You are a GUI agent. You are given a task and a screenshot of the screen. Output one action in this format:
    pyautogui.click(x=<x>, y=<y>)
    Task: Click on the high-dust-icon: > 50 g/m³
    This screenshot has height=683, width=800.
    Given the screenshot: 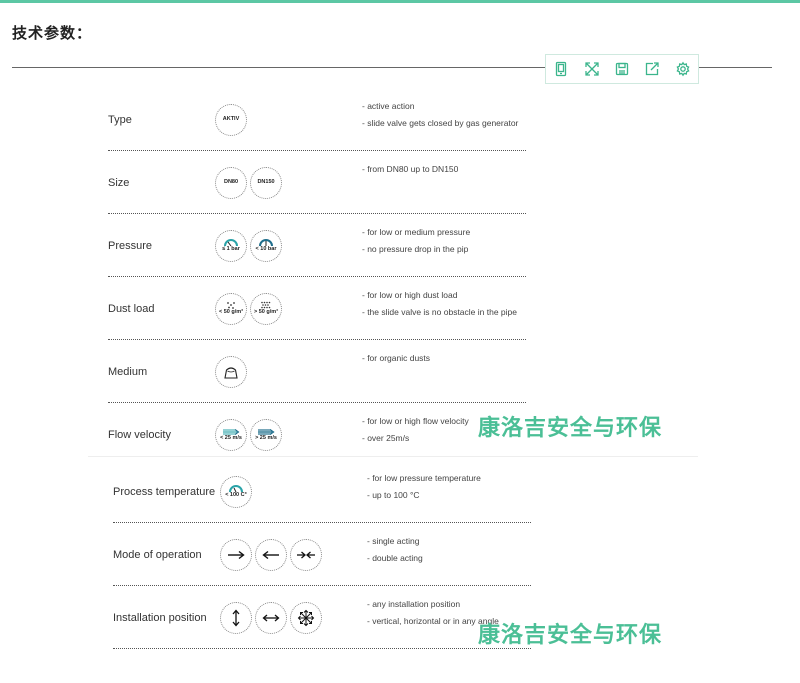 What is the action you would take?
    pyautogui.click(x=266, y=308)
    